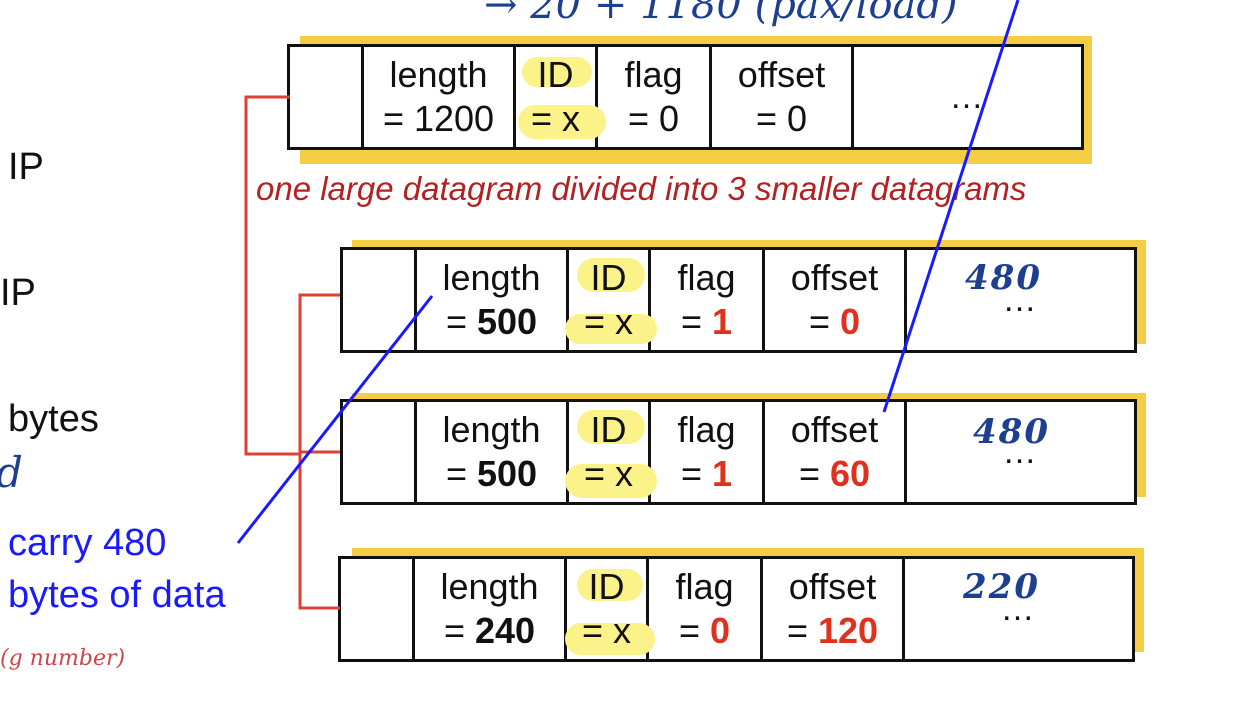 The image size is (1248, 713). I want to click on offset-number: 0, so click(850, 321).